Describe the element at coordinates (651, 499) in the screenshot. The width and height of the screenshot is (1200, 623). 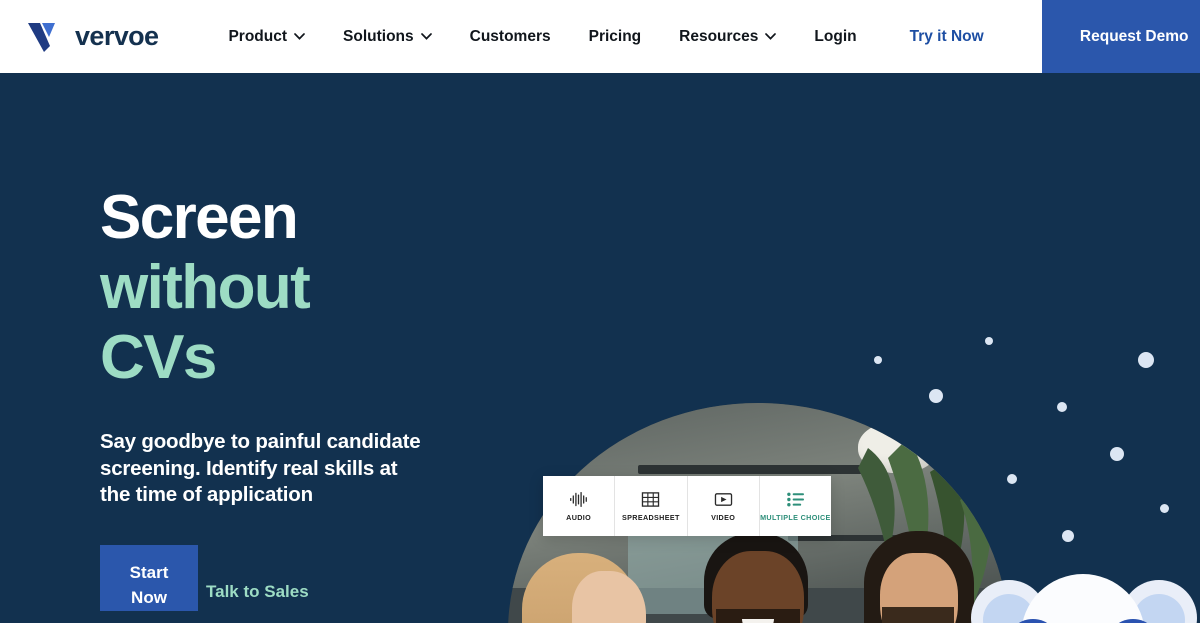
I see `spreadsheet-grid-icon` at that location.